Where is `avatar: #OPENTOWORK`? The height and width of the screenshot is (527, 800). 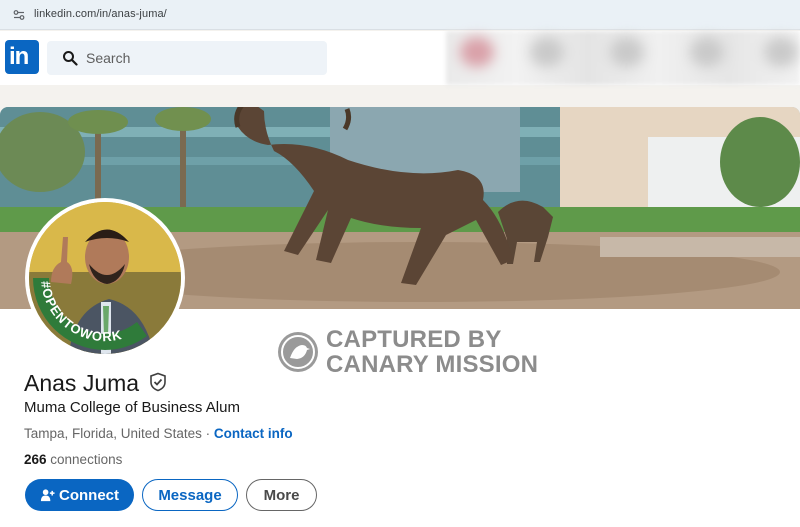
avatar: #OPENTOWORK is located at coordinates (105, 278).